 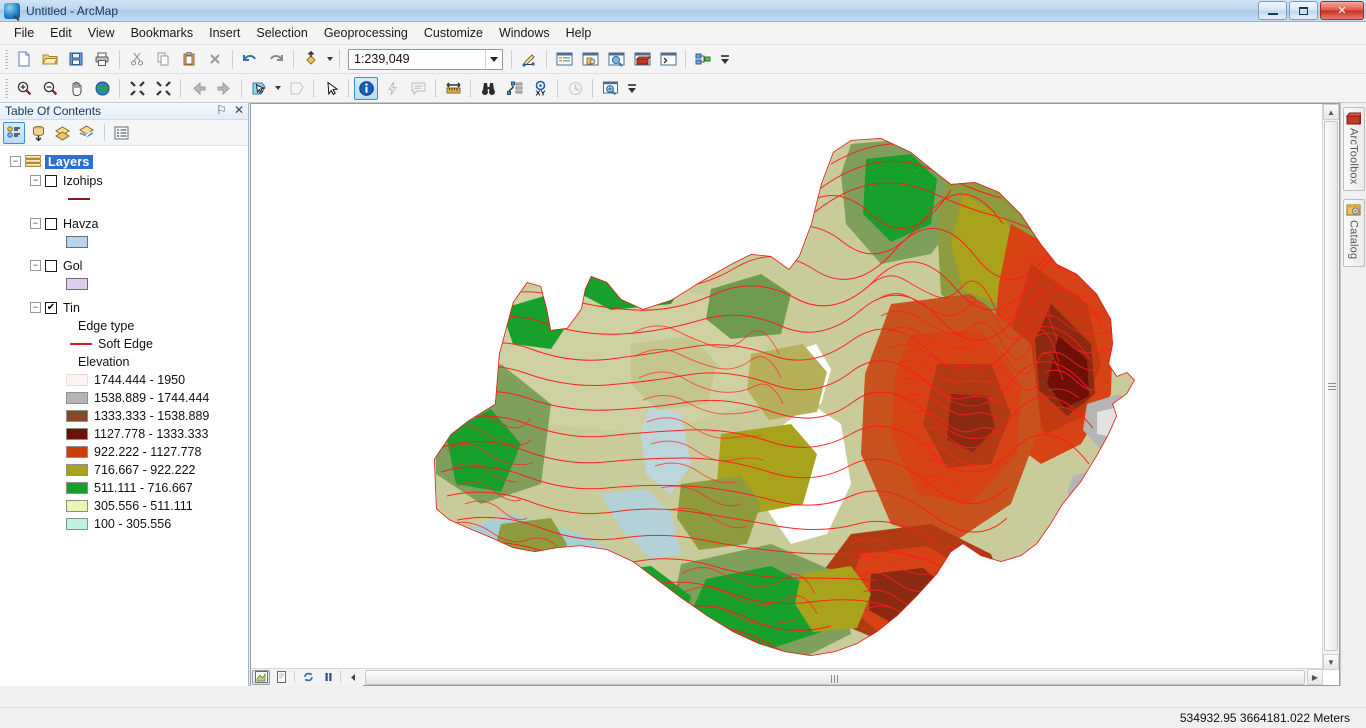 I want to click on open-folder-icon, so click(x=50, y=59).